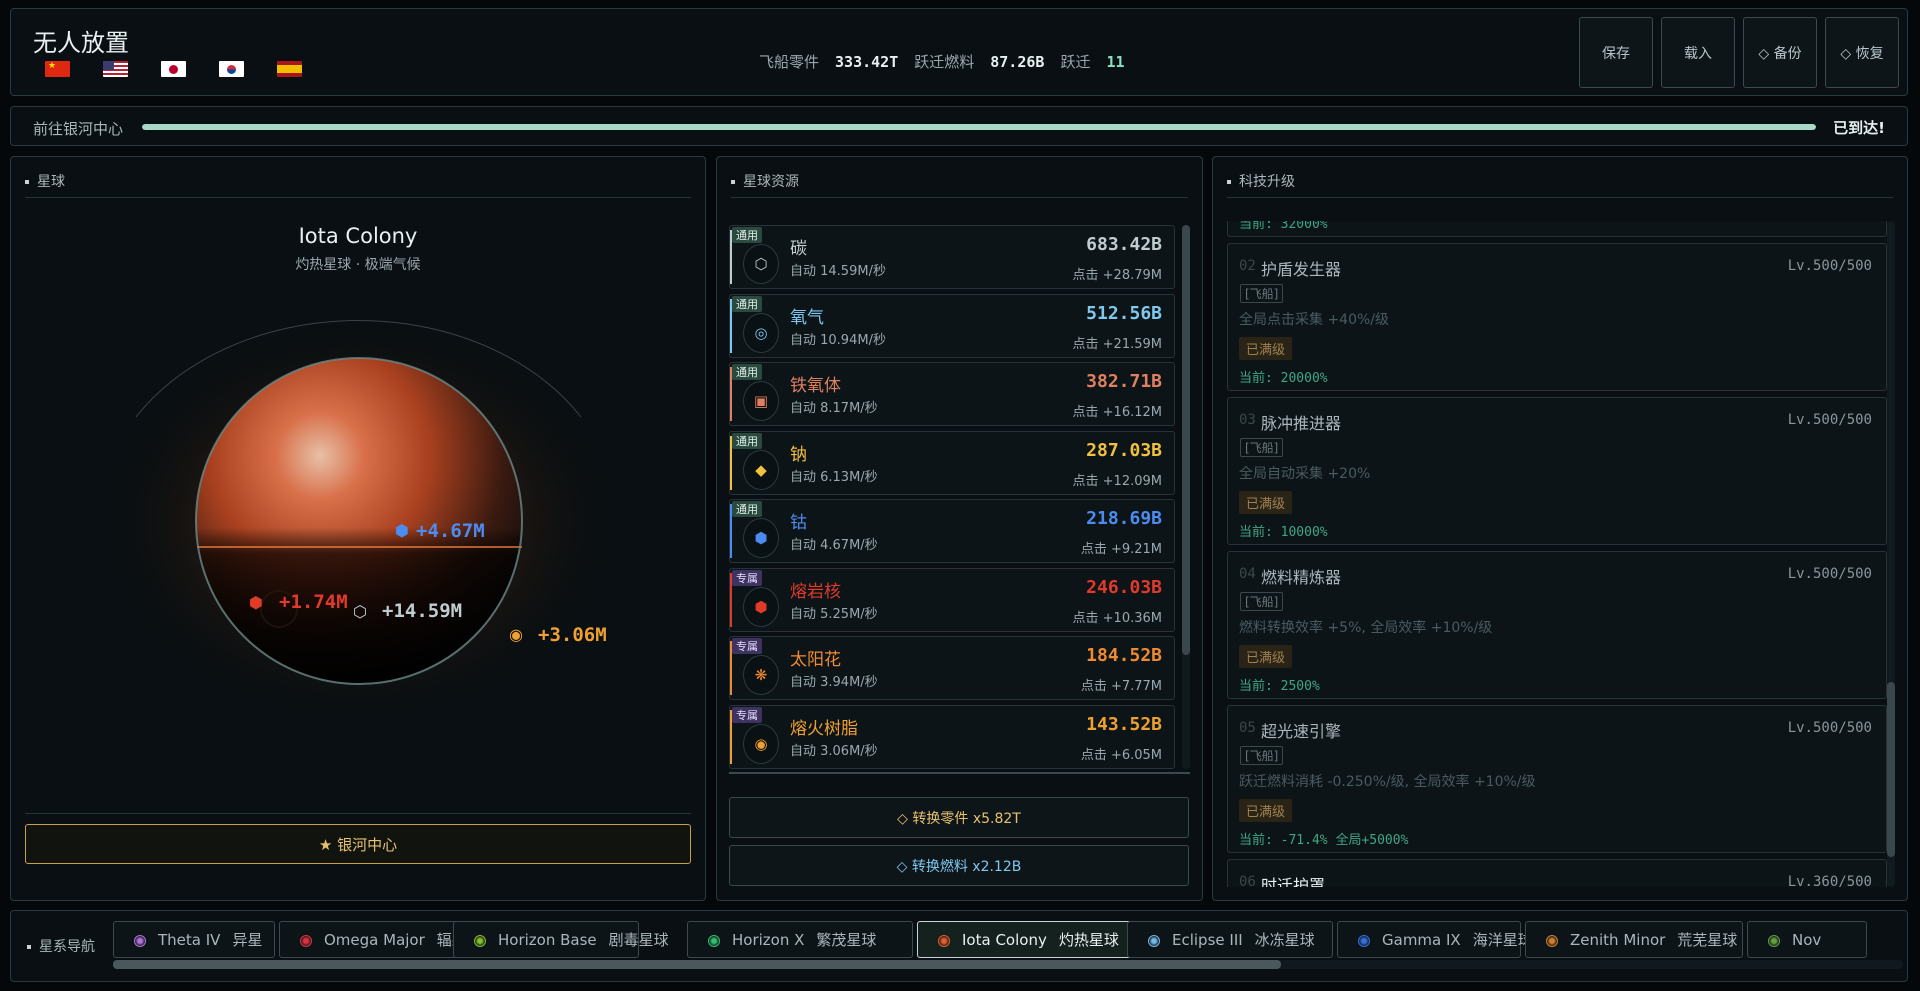  Describe the element at coordinates (952, 736) in the screenshot. I see `resource-row: 专属 ◉ 熔火树脂 自动 3.06M/秒 143.52B 点击 +6.05M` at that location.